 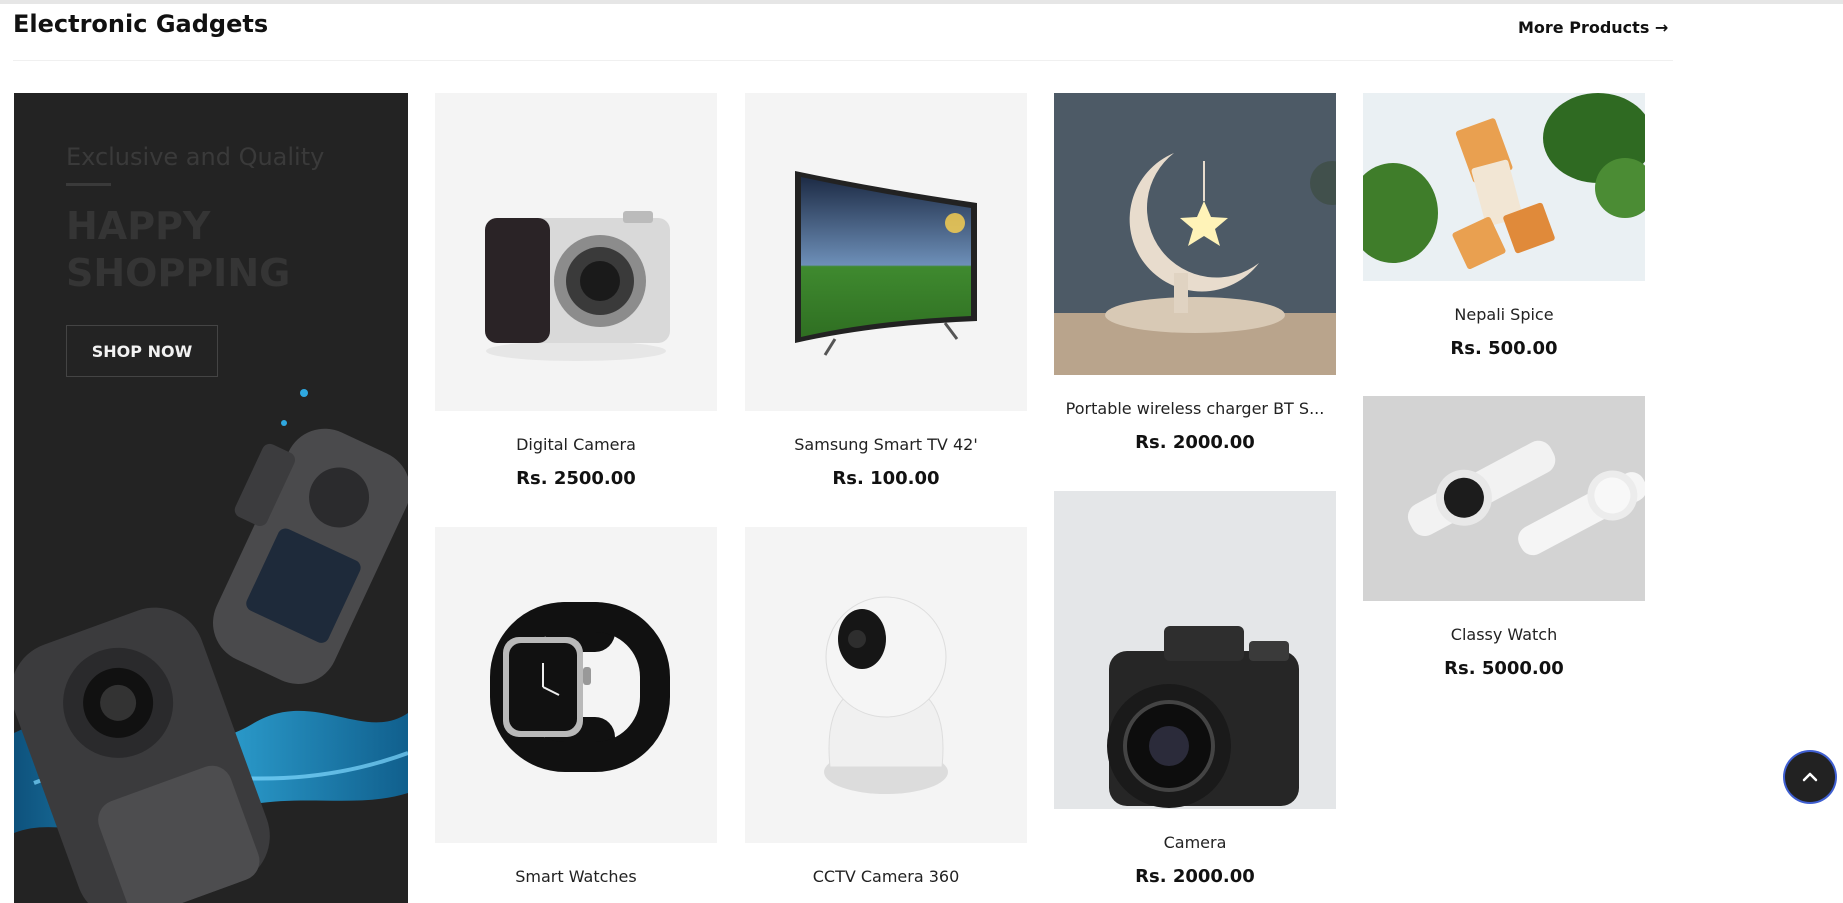 I want to click on product-price: Rs. 2500.00, so click(x=576, y=478).